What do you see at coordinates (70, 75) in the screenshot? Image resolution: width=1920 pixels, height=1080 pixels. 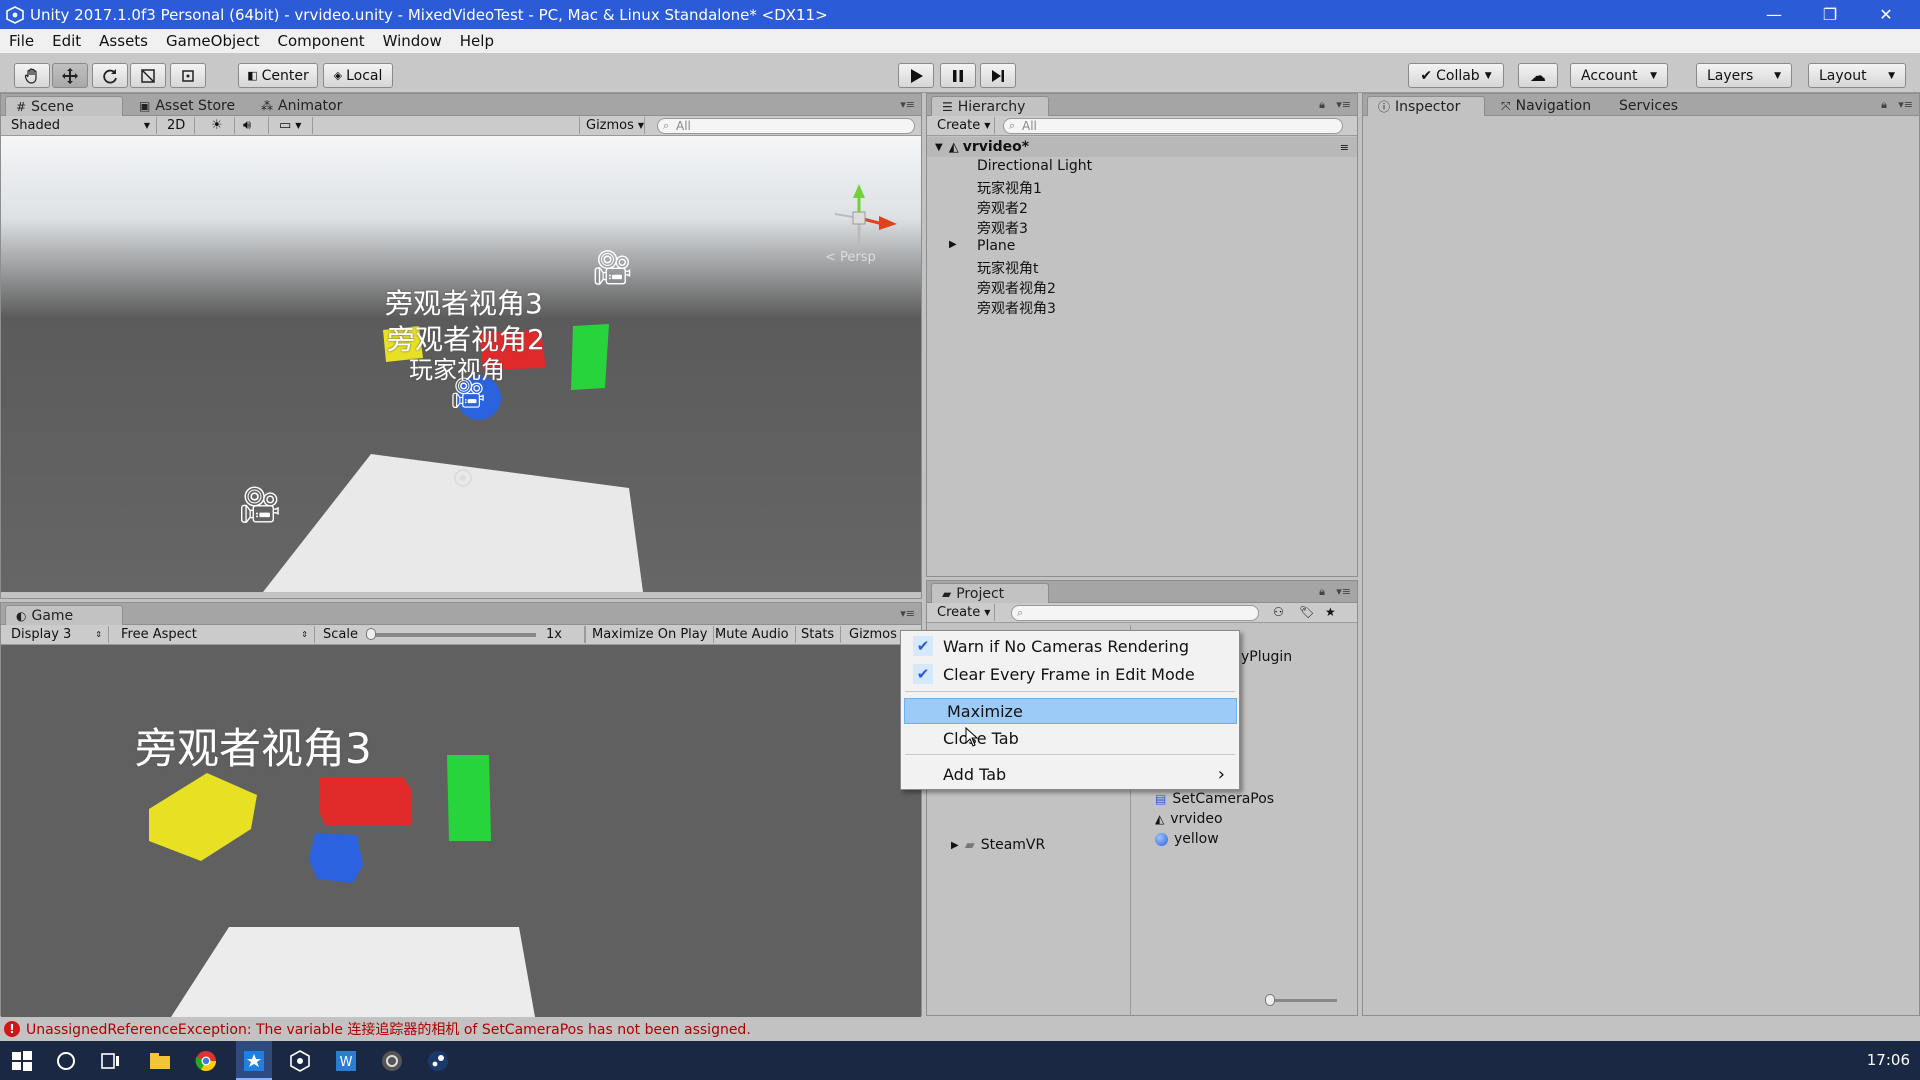 I see `move-tool-button` at bounding box center [70, 75].